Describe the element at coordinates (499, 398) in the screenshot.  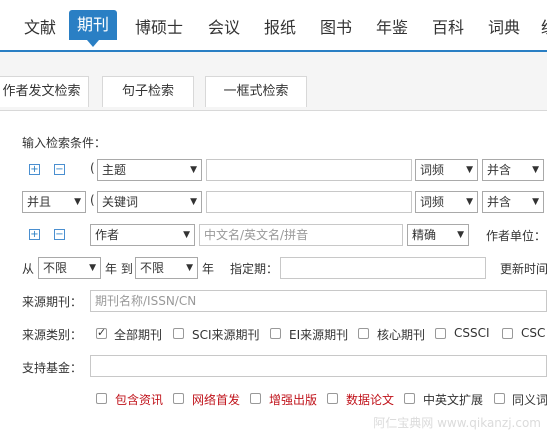
I see `synonym-checkbox` at that location.